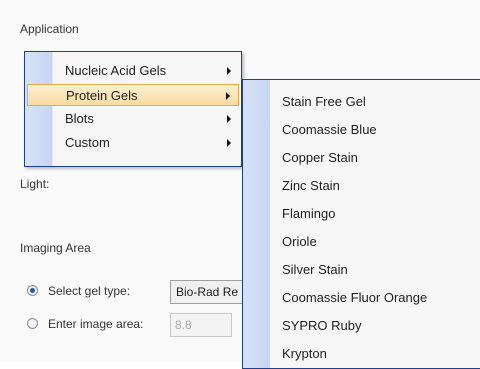 This screenshot has height=369, width=480. What do you see at coordinates (133, 143) in the screenshot?
I see `menu-item-custom: Custom` at bounding box center [133, 143].